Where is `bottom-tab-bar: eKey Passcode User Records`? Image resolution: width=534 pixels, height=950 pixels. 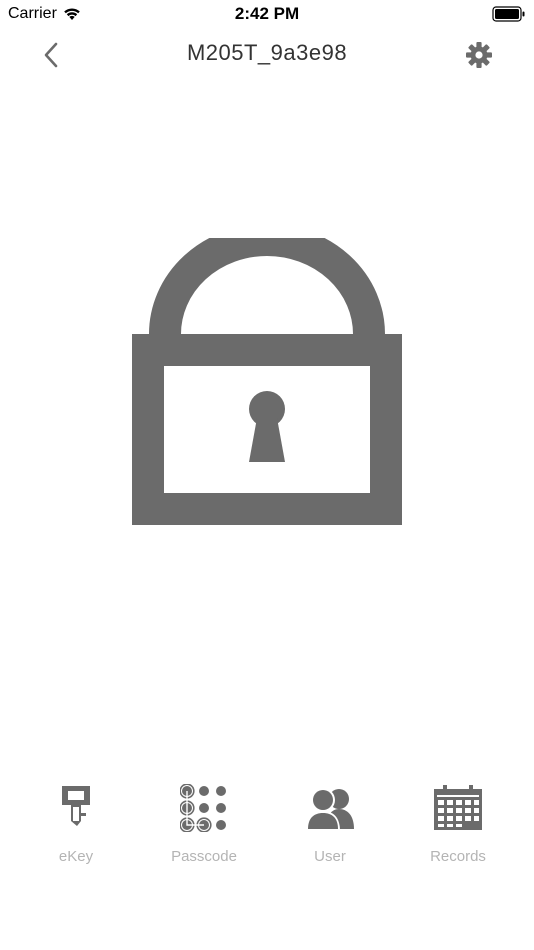
bottom-tab-bar: eKey Passcode User Records is located at coordinates (267, 830).